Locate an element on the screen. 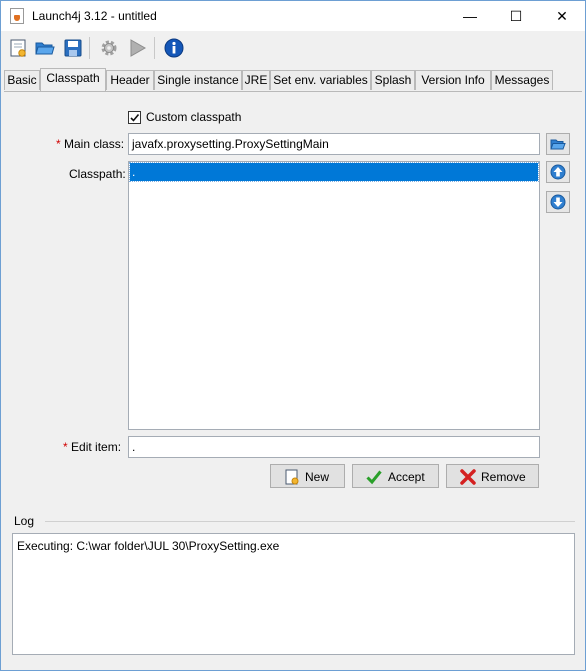 This screenshot has width=586, height=671. gear-icon is located at coordinates (109, 48).